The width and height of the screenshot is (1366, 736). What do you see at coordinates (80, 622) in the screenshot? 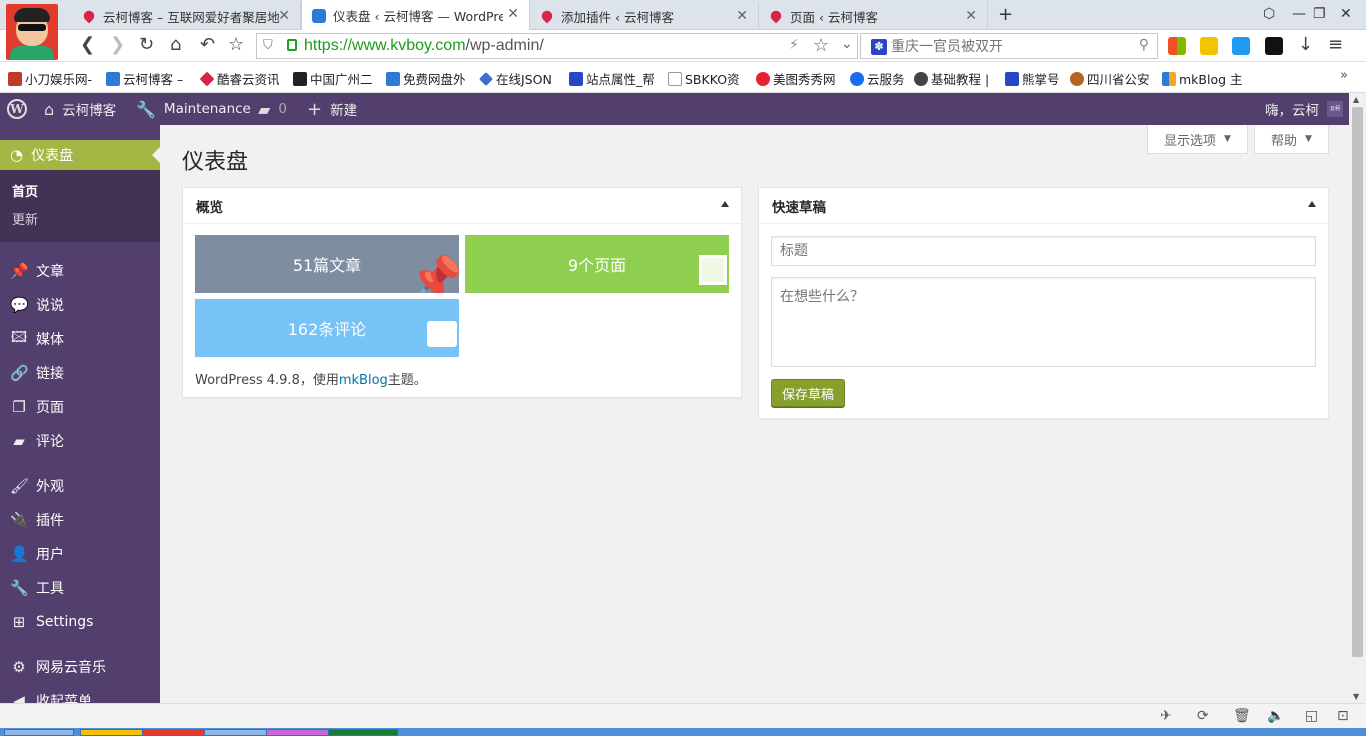
I see `sidebar-item-settings: ⊞ Settings` at bounding box center [80, 622].